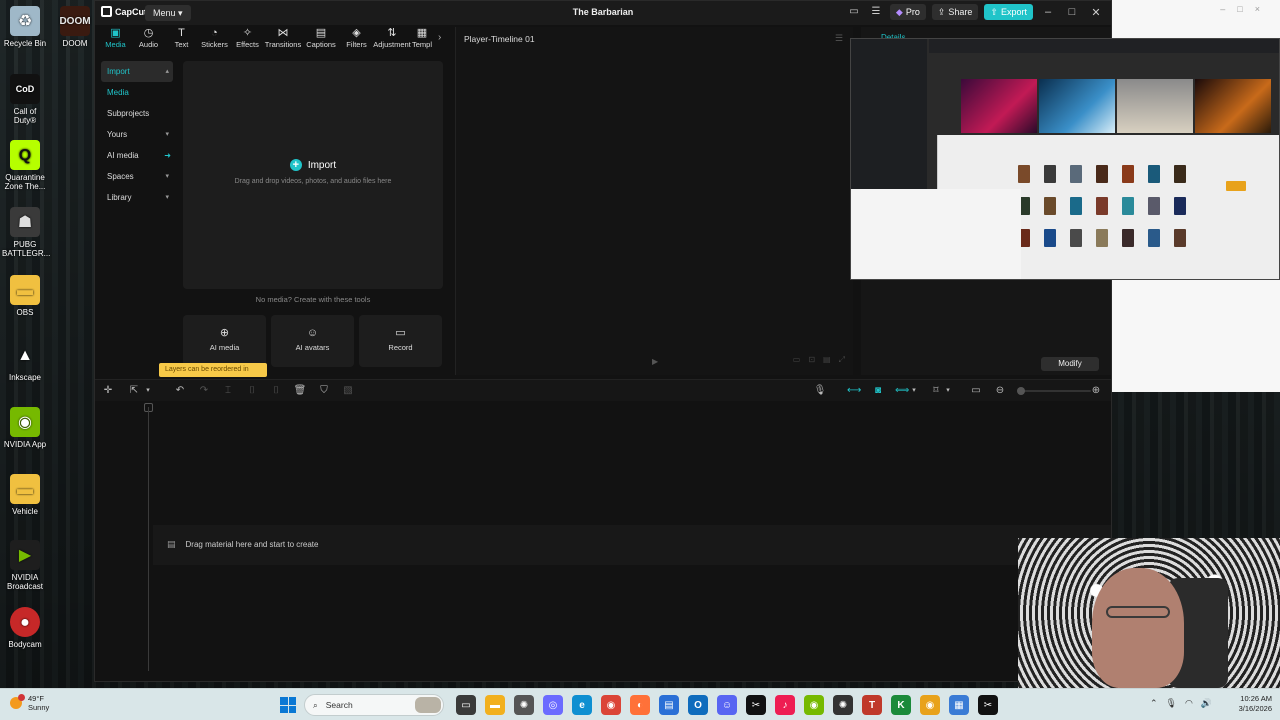 The image size is (1280, 720). What do you see at coordinates (872, 705) in the screenshot?
I see `typora-icon: T` at bounding box center [872, 705].